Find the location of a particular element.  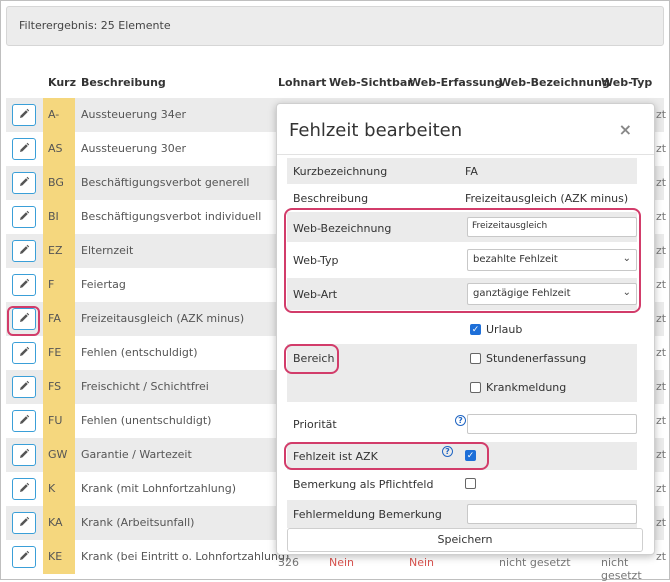

kurz-cell: KA is located at coordinates (55, 522).